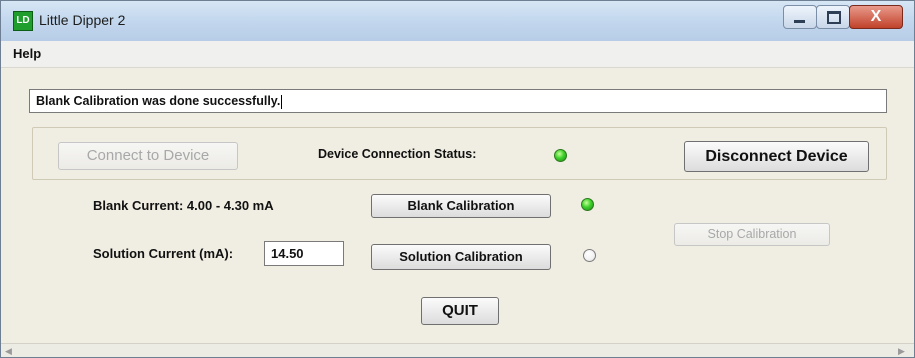 The image size is (915, 358). I want to click on solution-current-input: 14.50, so click(304, 253).